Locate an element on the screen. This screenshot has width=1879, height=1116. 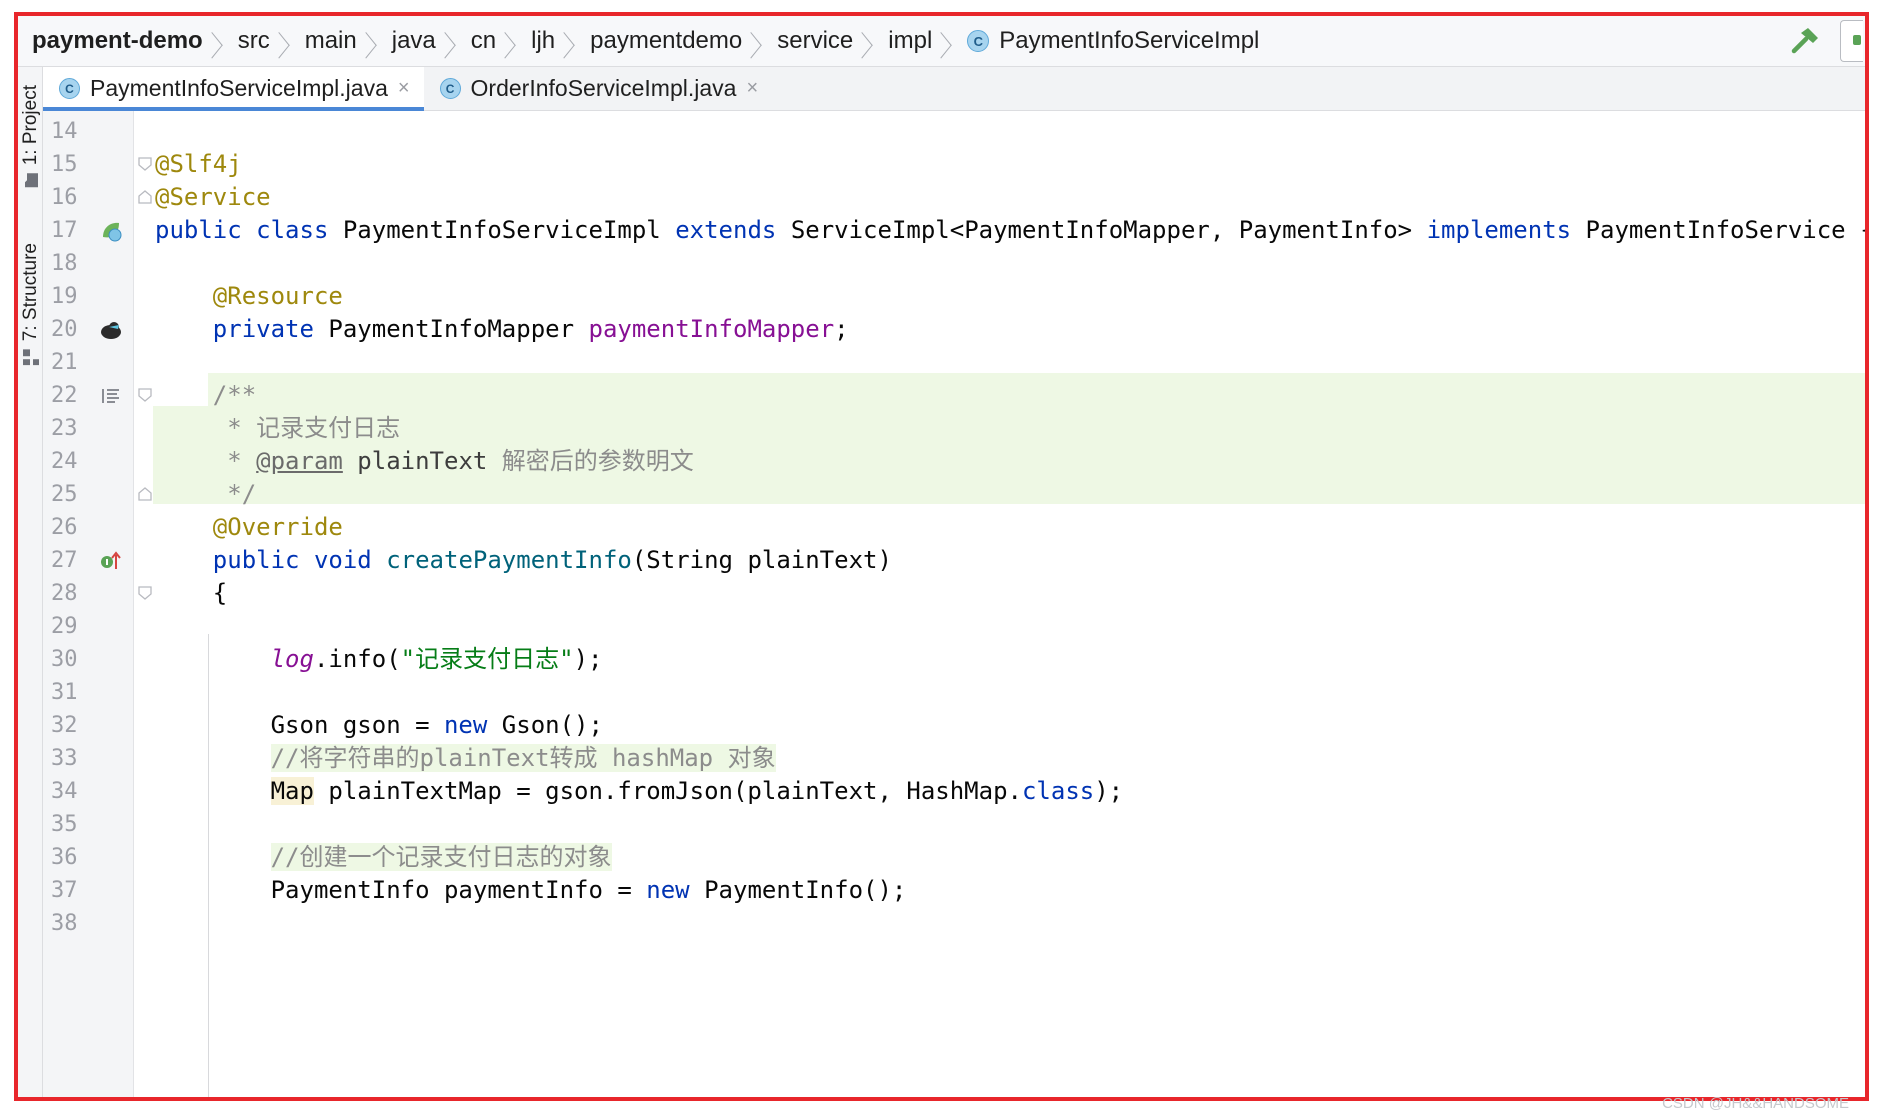
run-config-selector is located at coordinates (1851, 41).